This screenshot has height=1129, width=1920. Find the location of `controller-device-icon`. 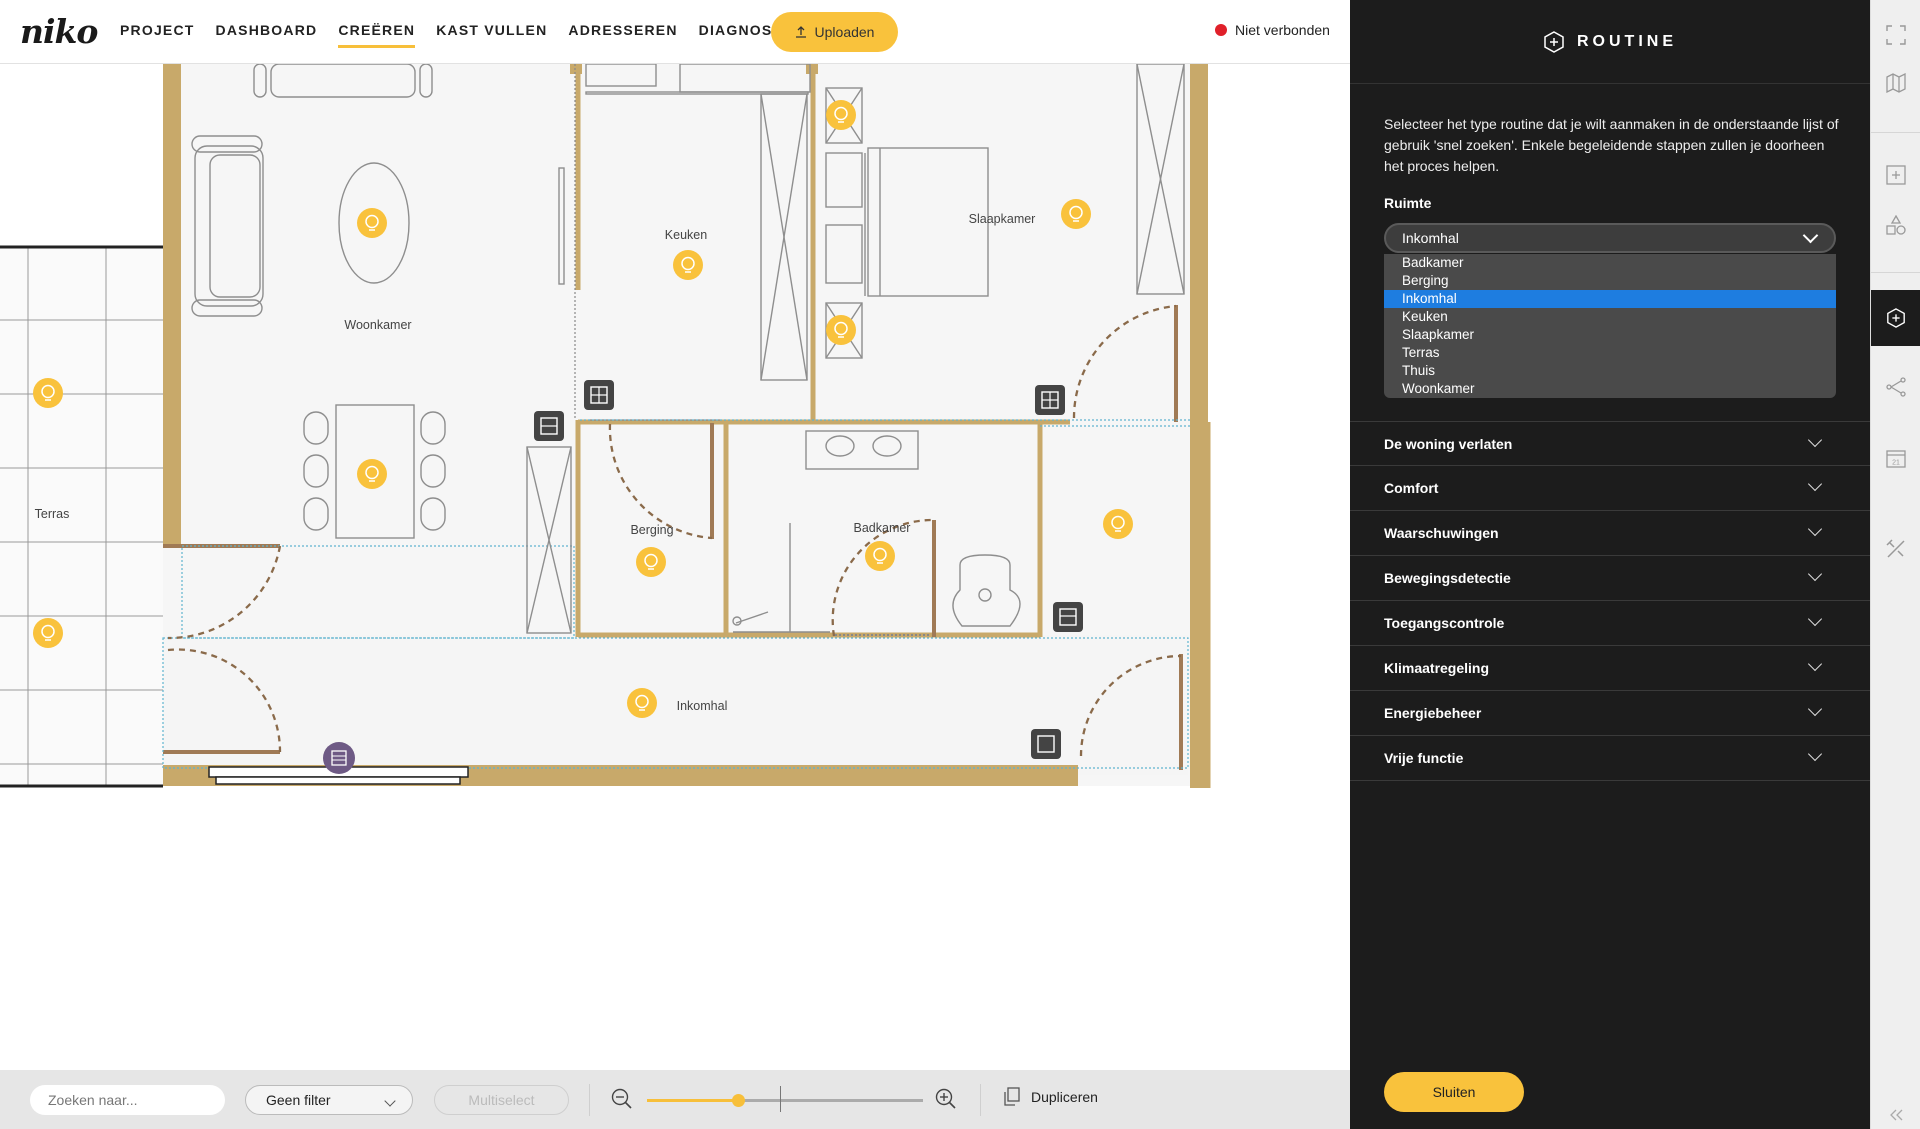

controller-device-icon is located at coordinates (339, 758).